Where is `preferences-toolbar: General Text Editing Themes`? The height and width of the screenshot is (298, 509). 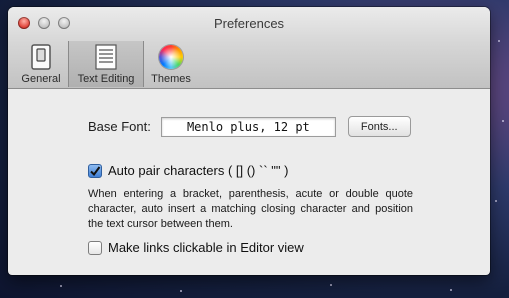 preferences-toolbar: General Text Editing Themes is located at coordinates (106, 64).